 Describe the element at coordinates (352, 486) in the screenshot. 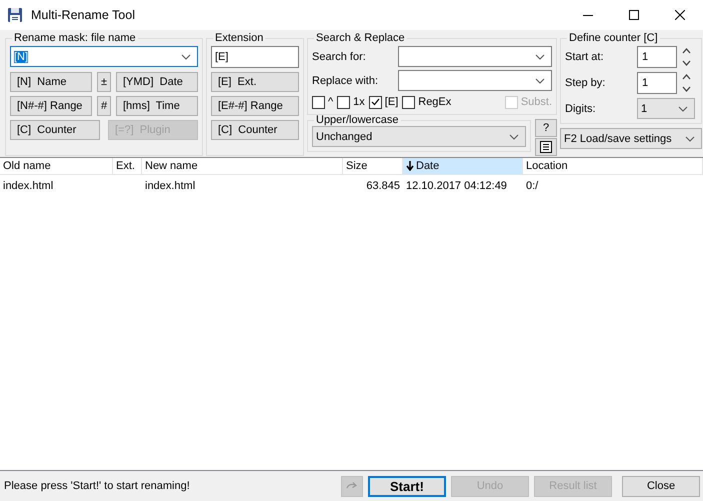

I see `curved-arrow-icon` at that location.